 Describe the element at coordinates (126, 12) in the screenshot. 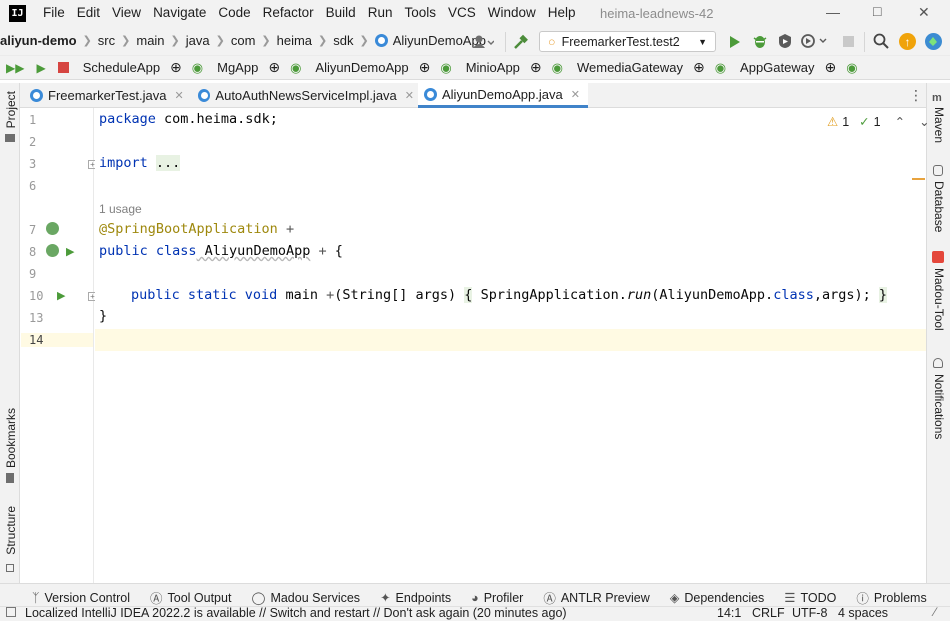

I see `menu-view: View` at that location.